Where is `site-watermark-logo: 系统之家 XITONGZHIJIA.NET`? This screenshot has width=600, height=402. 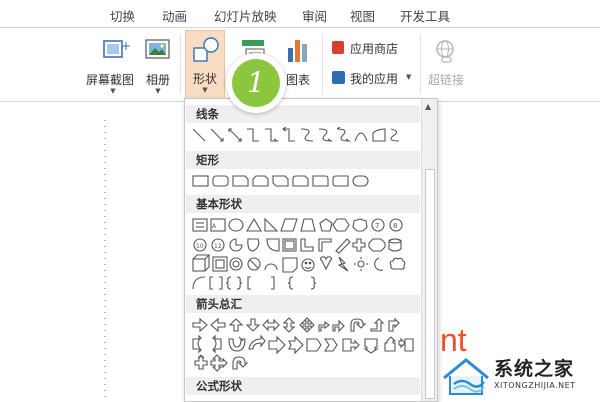 site-watermark-logo: 系统之家 XITONGZHIJIA.NET is located at coordinates (520, 377).